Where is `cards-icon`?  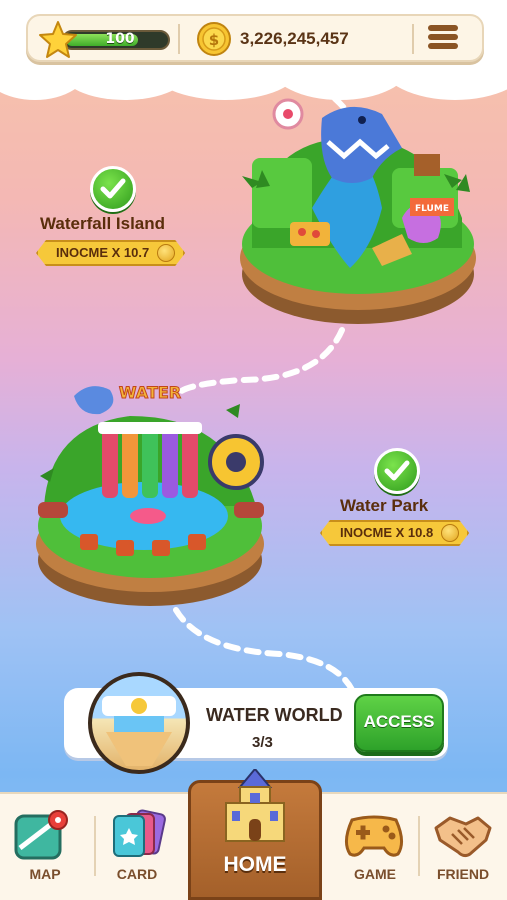
cards-icon is located at coordinates (139, 833).